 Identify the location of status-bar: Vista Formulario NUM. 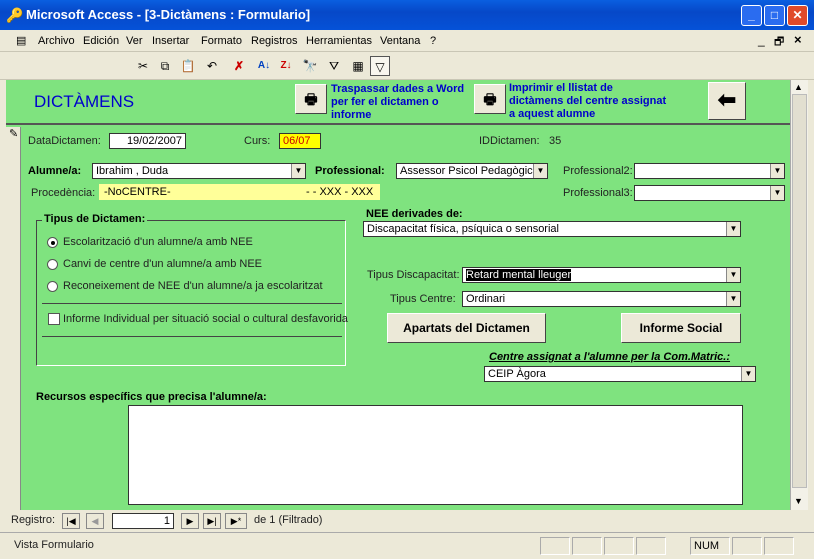
(407, 545).